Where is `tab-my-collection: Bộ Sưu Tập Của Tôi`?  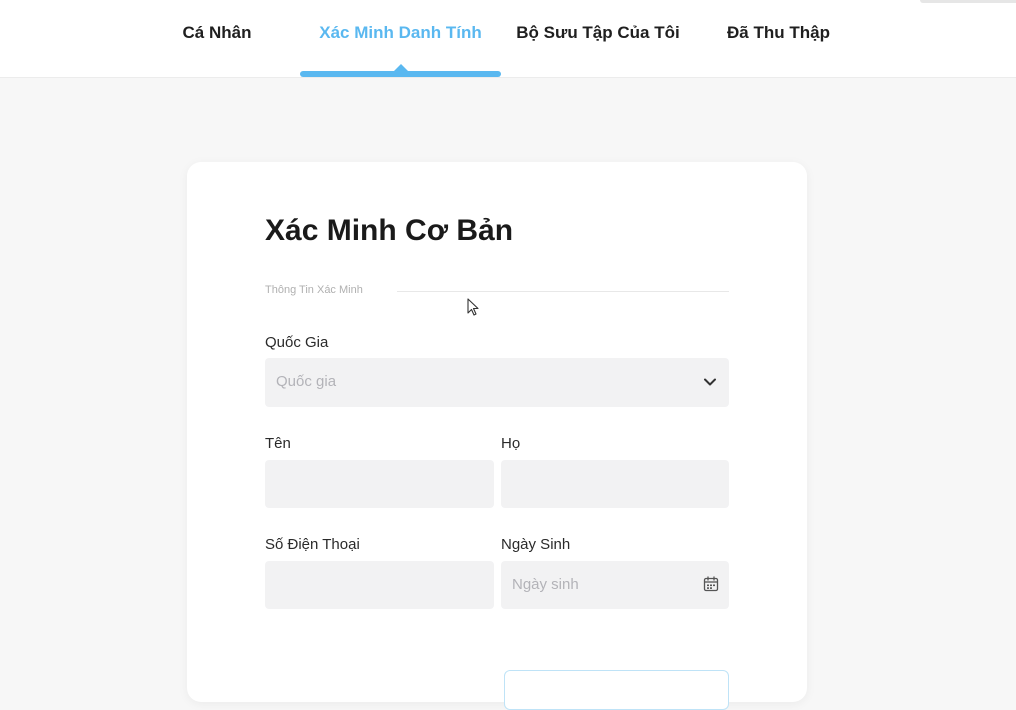
tab-my-collection: Bộ Sưu Tập Của Tôi is located at coordinates (598, 33).